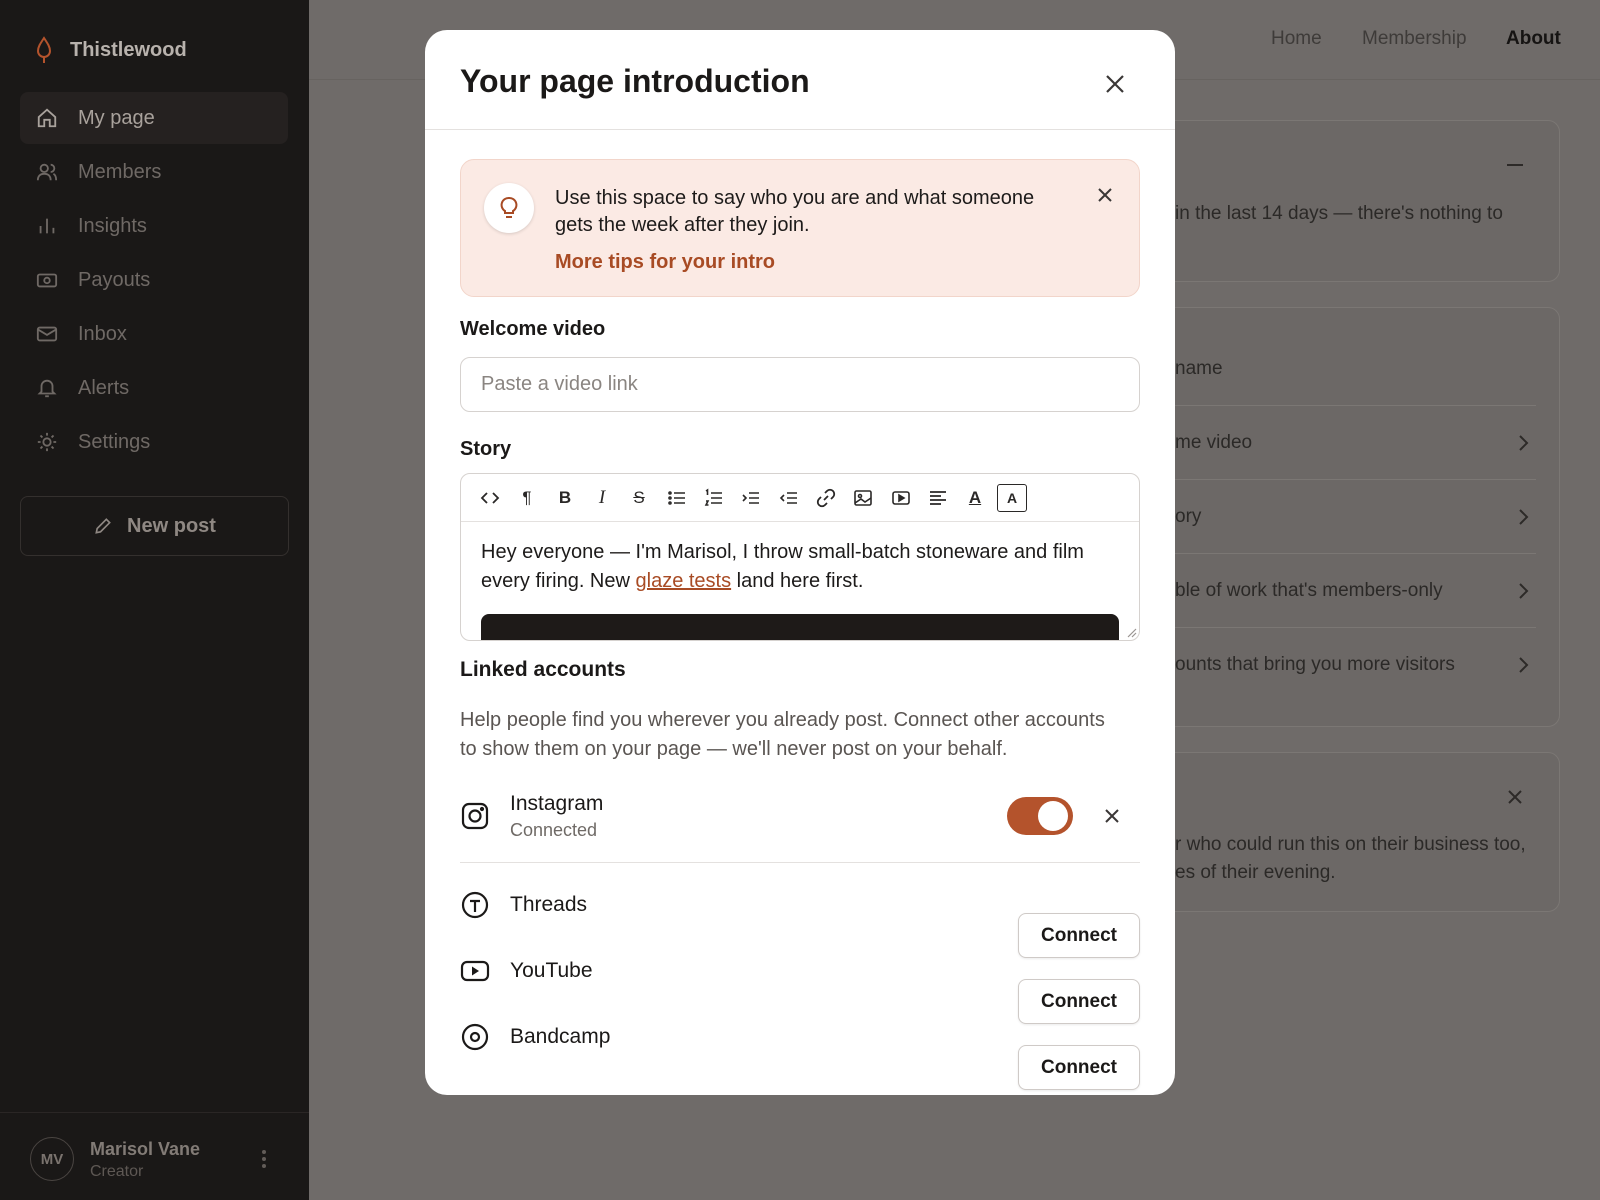  What do you see at coordinates (112, 225) in the screenshot?
I see `sidebar-item-label: Insights` at bounding box center [112, 225].